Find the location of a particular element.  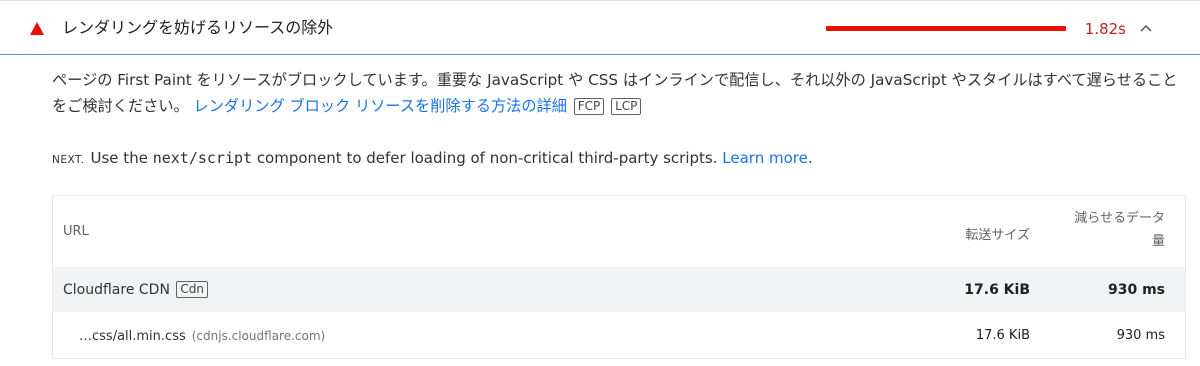

resource-url: …css/all.min.css (cdnjs.cloudflare.com) is located at coordinates (202, 336).